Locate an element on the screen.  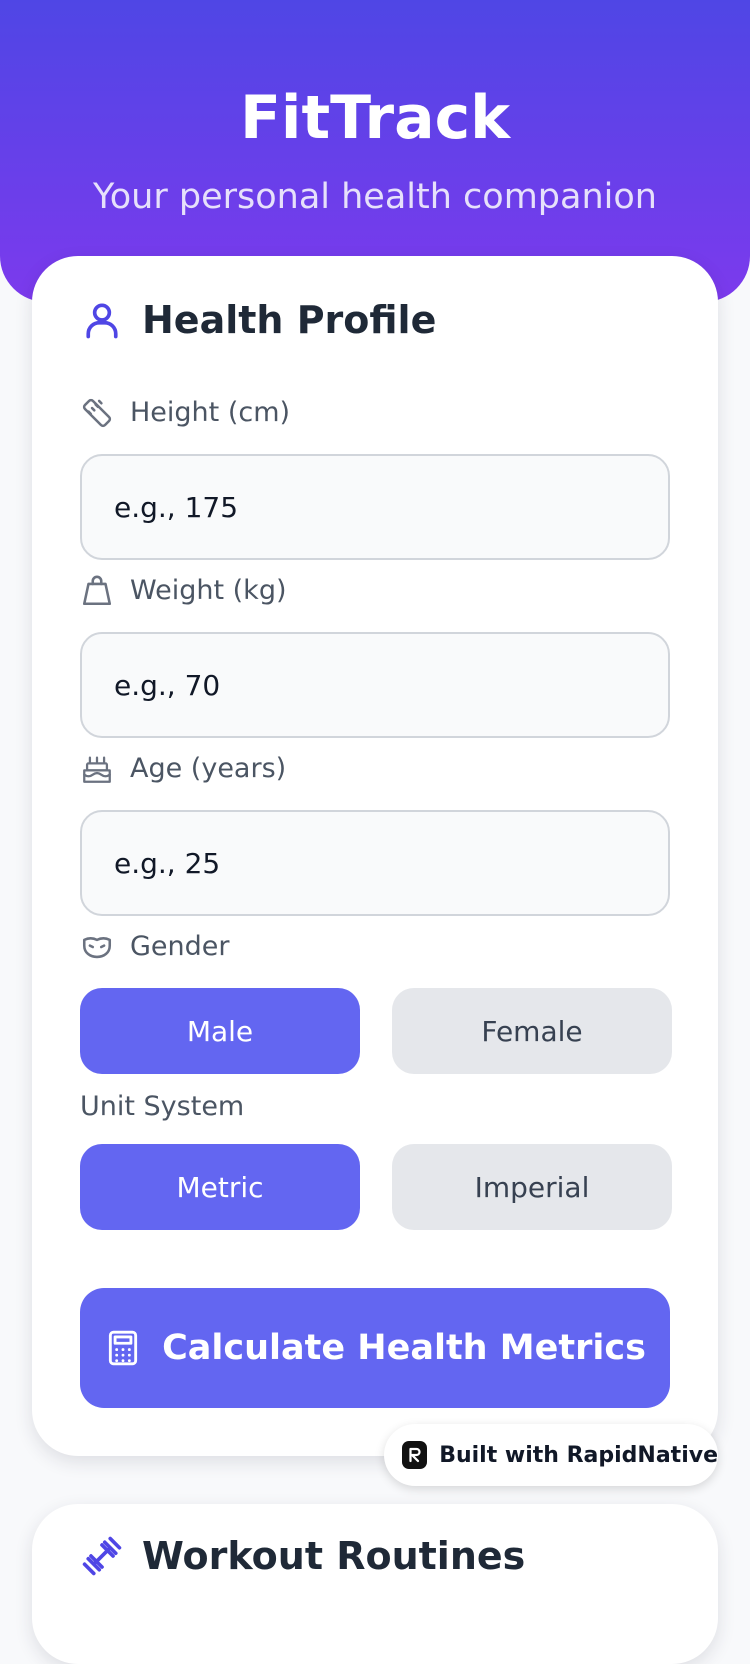
height-label: Height (cm) is located at coordinates (185, 413).